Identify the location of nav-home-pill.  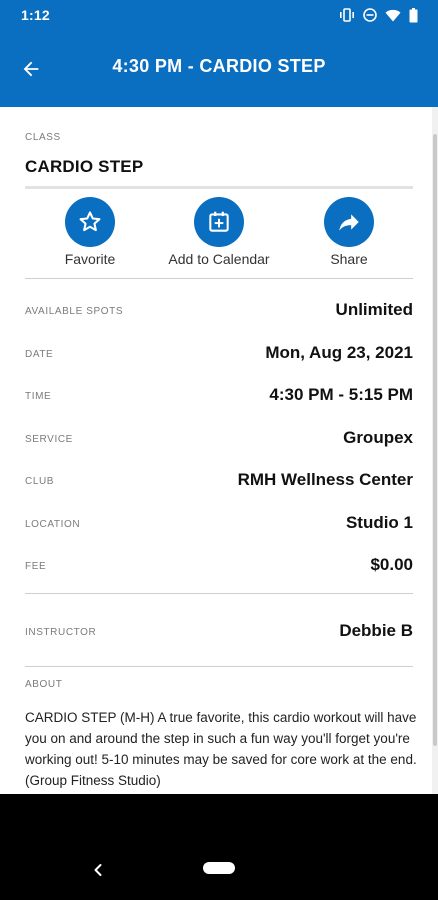
(219, 868).